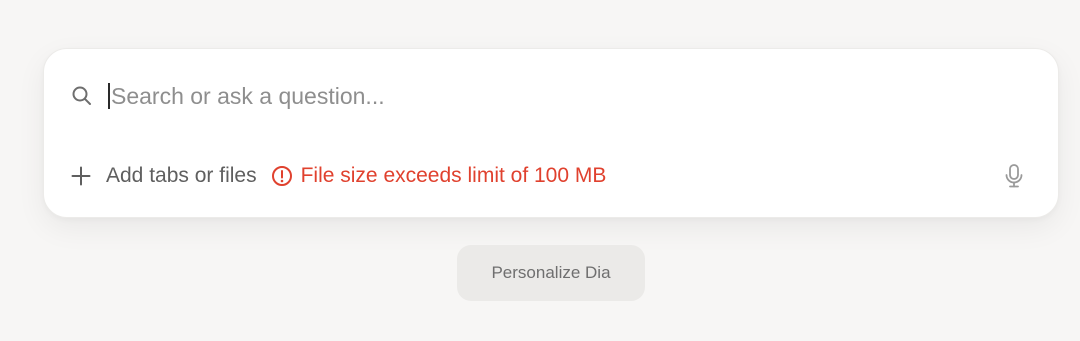  I want to click on file-size-error: File size exceeds limit of 100 MB, so click(439, 176).